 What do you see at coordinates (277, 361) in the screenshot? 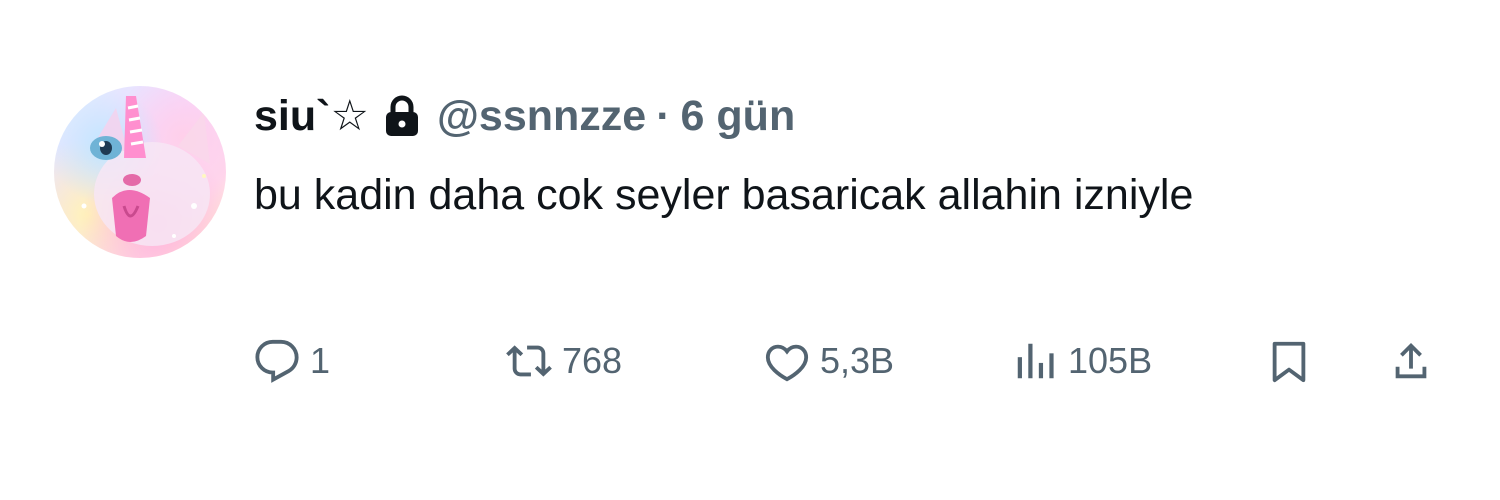
I see `reply-icon` at bounding box center [277, 361].